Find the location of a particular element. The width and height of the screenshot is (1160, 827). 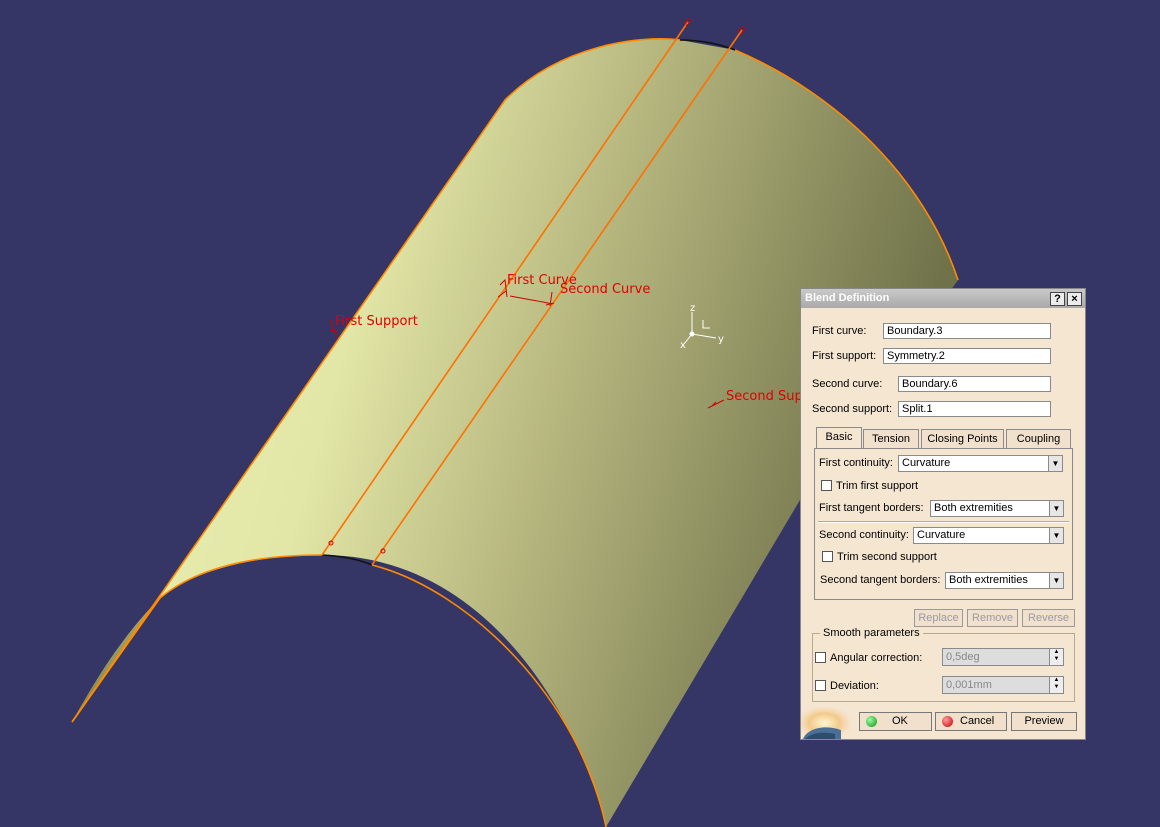

deviation-checkbox is located at coordinates (820, 685).